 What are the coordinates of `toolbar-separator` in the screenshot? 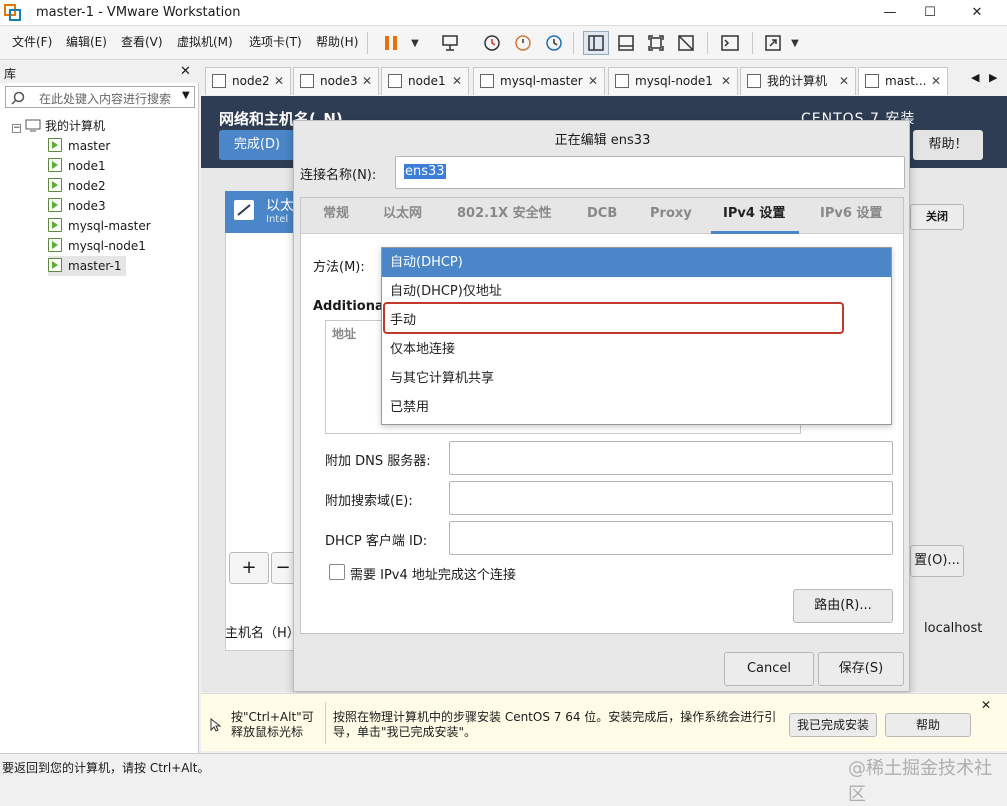 It's located at (367, 43).